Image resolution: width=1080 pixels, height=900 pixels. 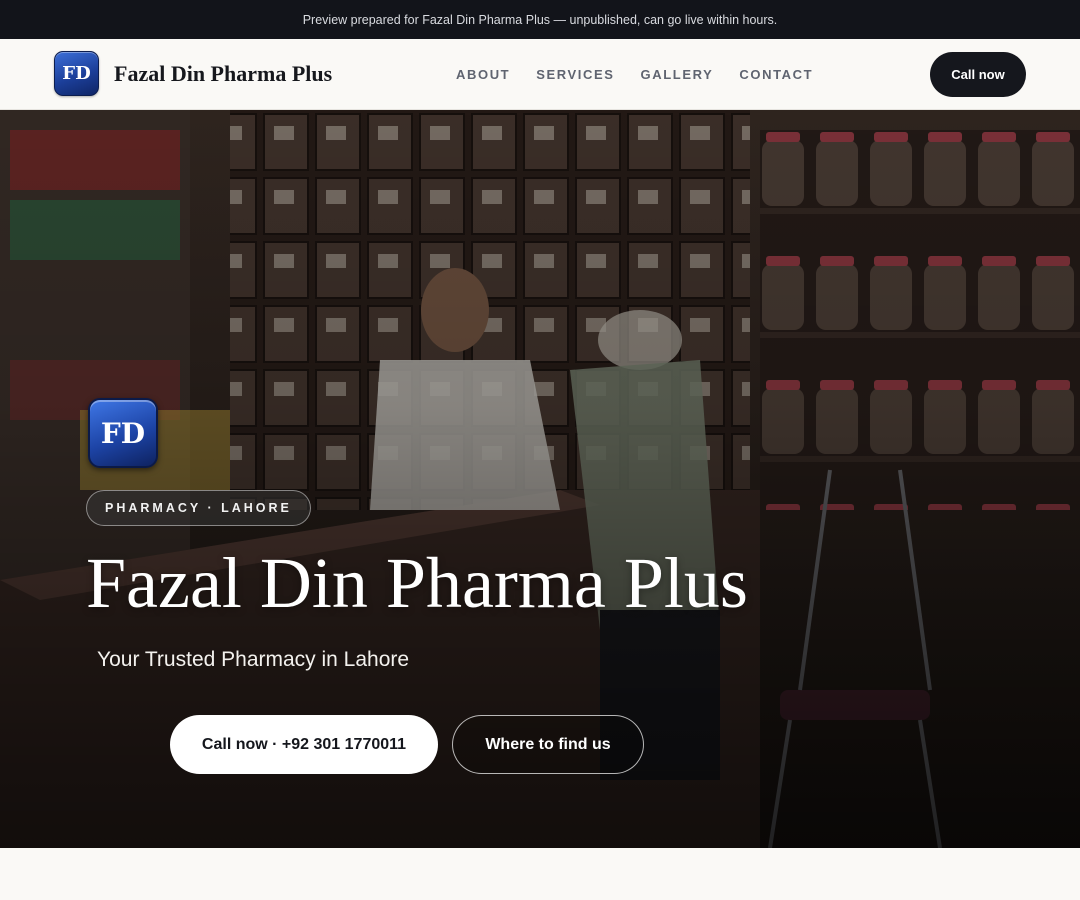 What do you see at coordinates (776, 74) in the screenshot?
I see `nav-contact: CONTACT` at bounding box center [776, 74].